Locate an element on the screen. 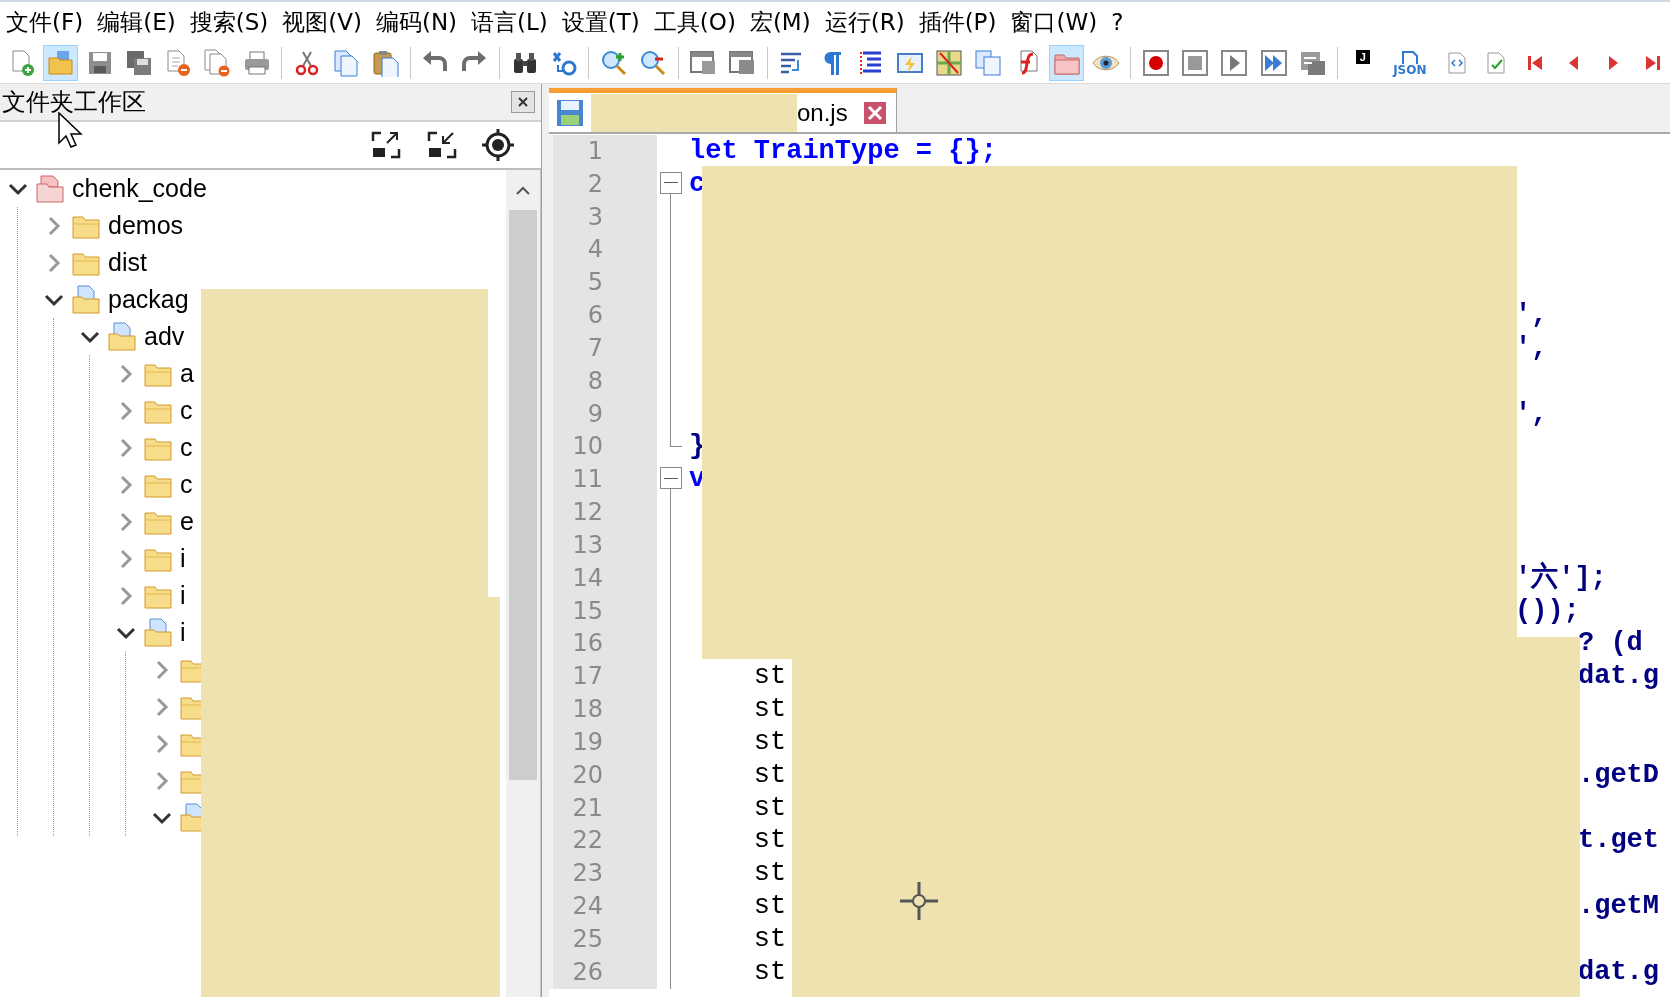 This screenshot has height=997, width=1670. menu-item: 文件(F) is located at coordinates (45, 22).